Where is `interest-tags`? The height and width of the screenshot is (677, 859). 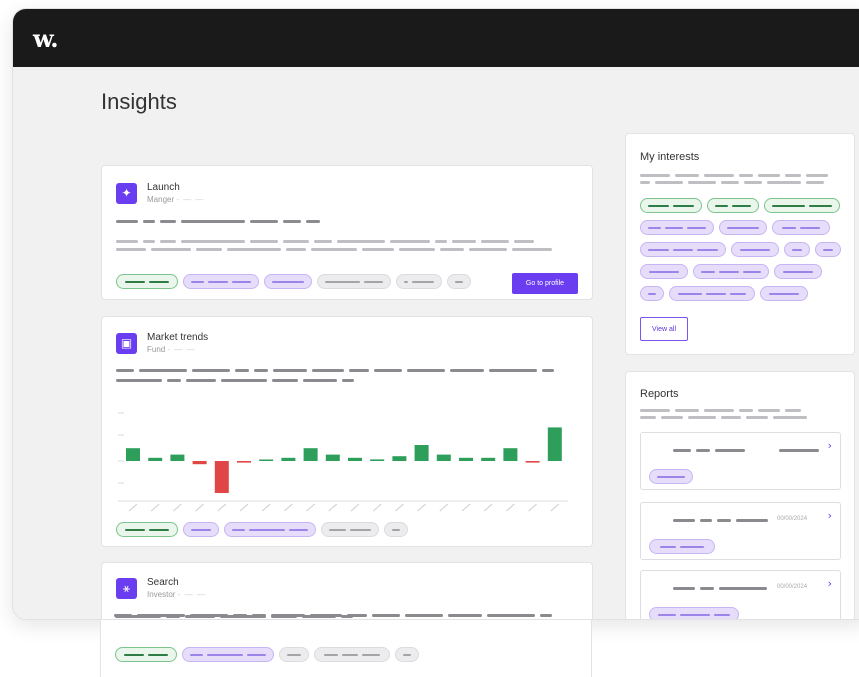 interest-tags is located at coordinates (742, 249).